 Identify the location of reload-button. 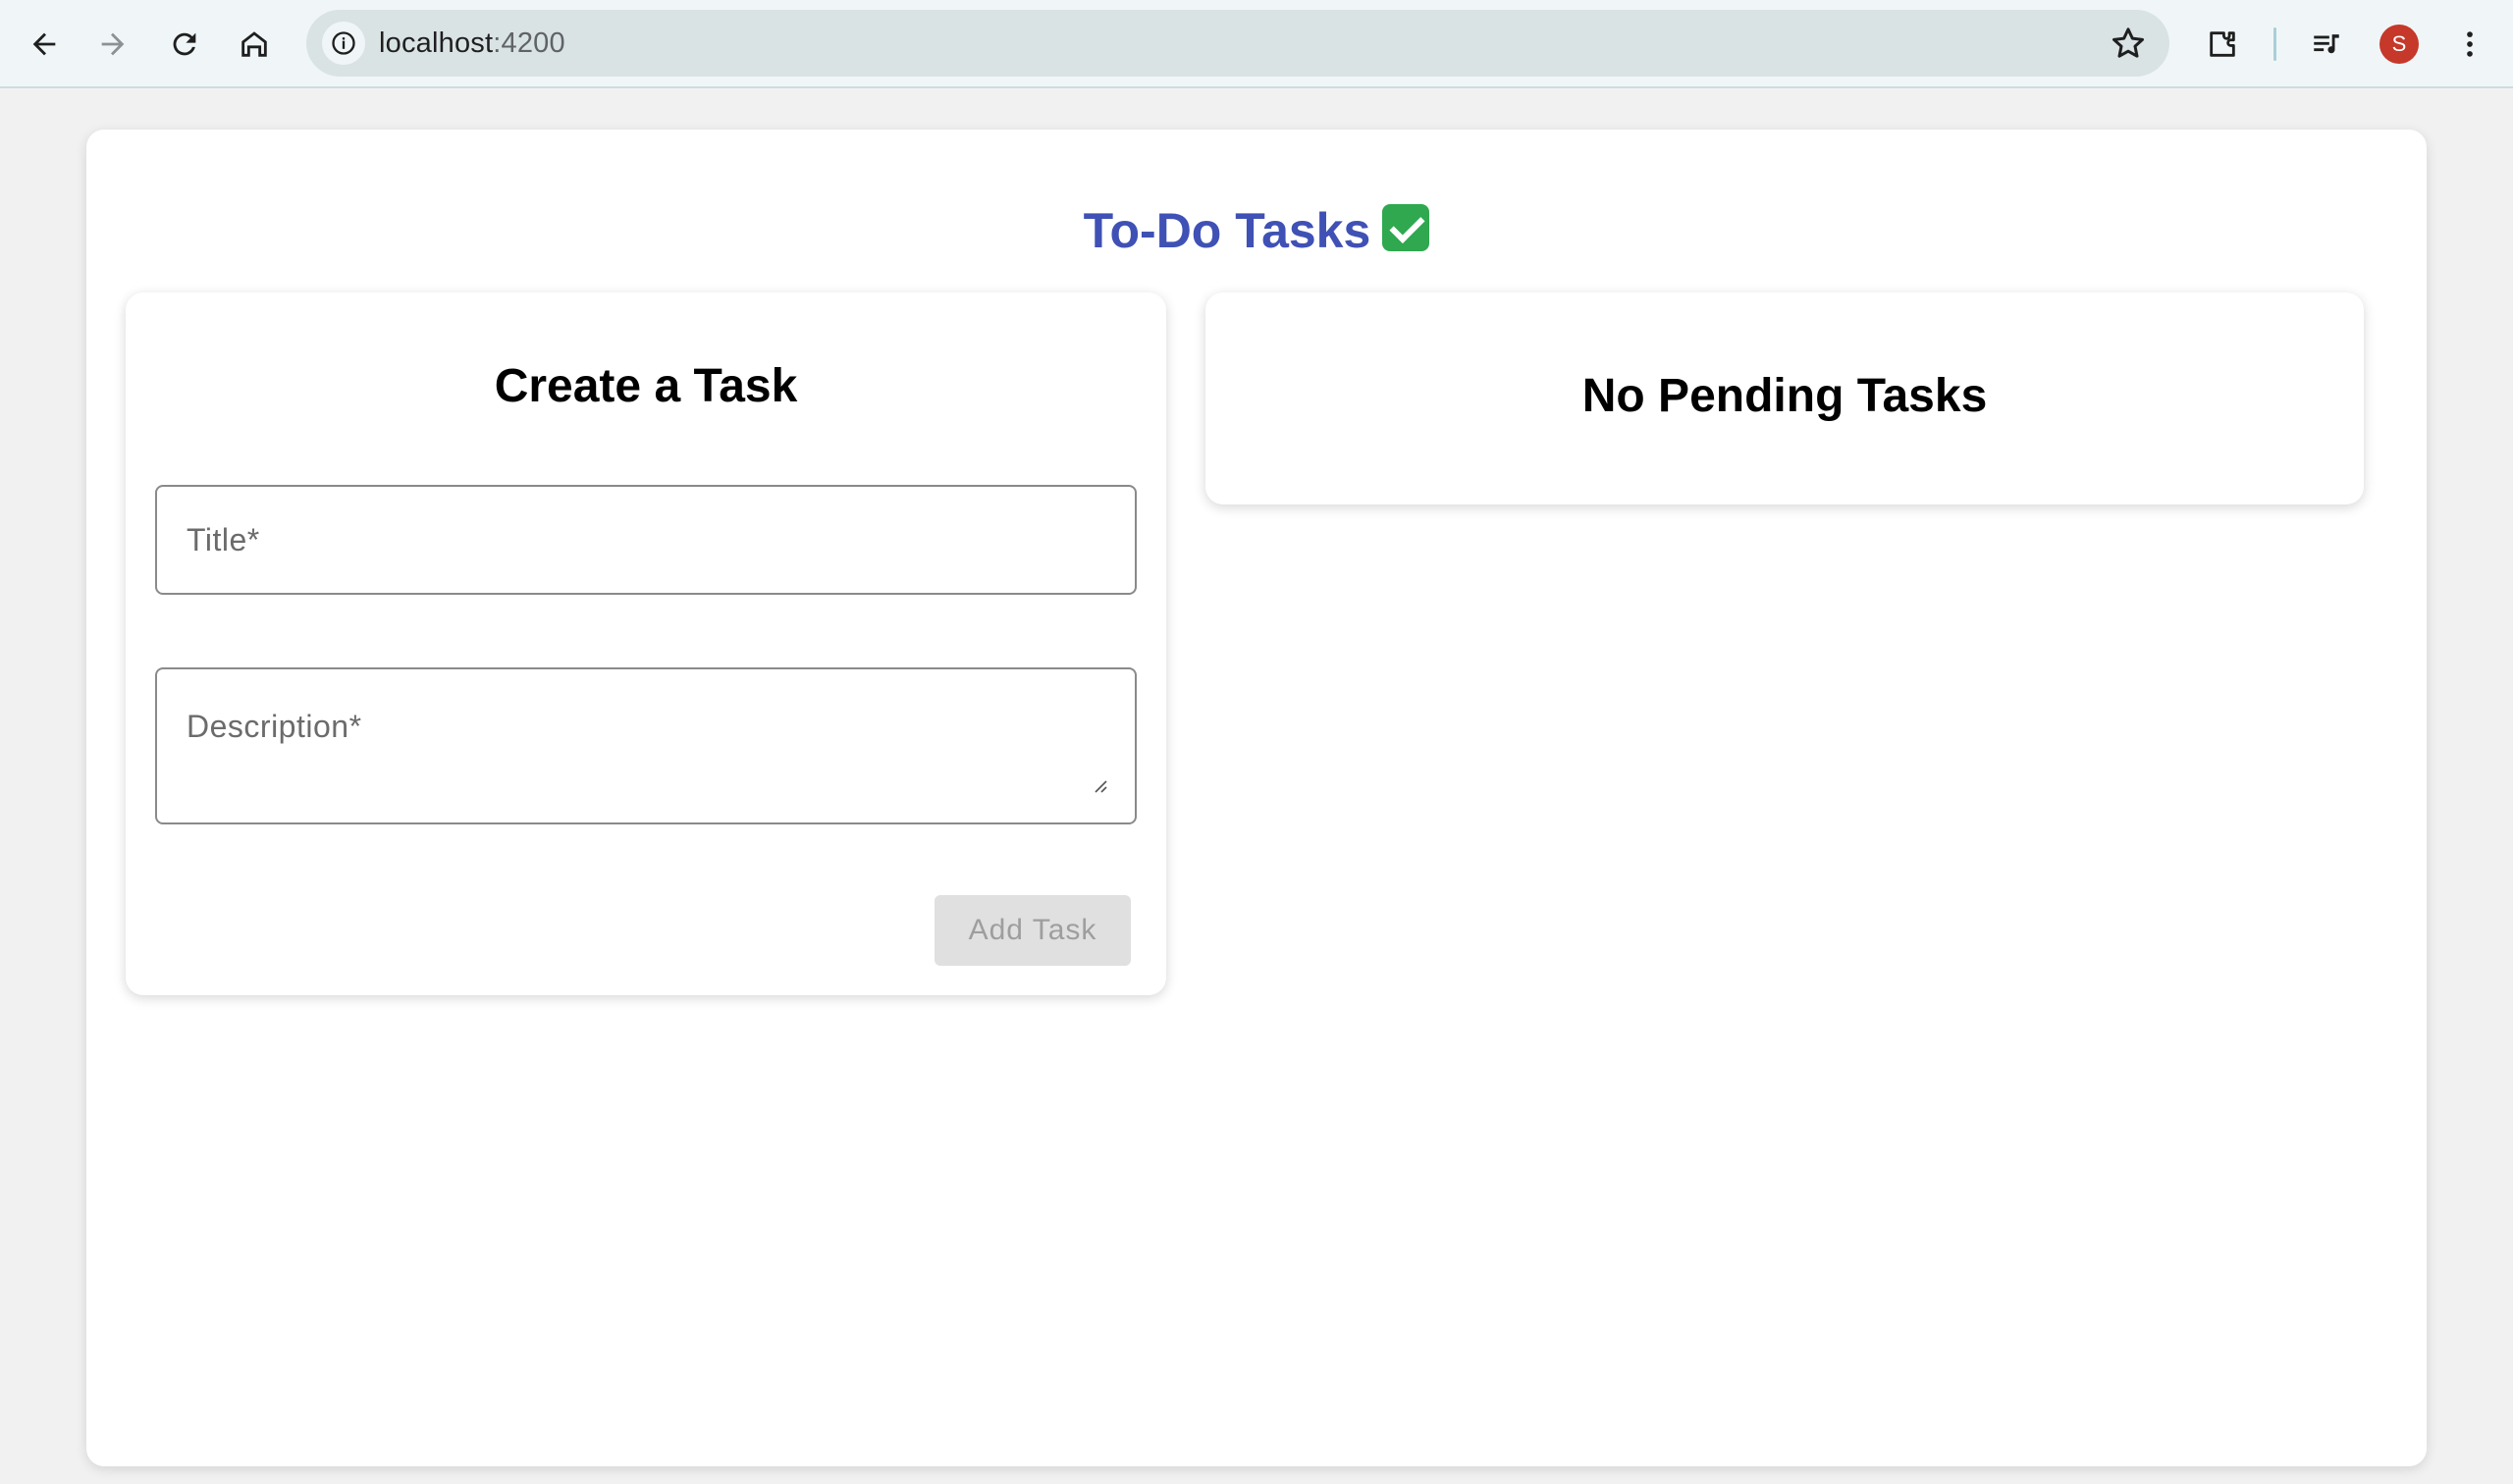
(185, 44).